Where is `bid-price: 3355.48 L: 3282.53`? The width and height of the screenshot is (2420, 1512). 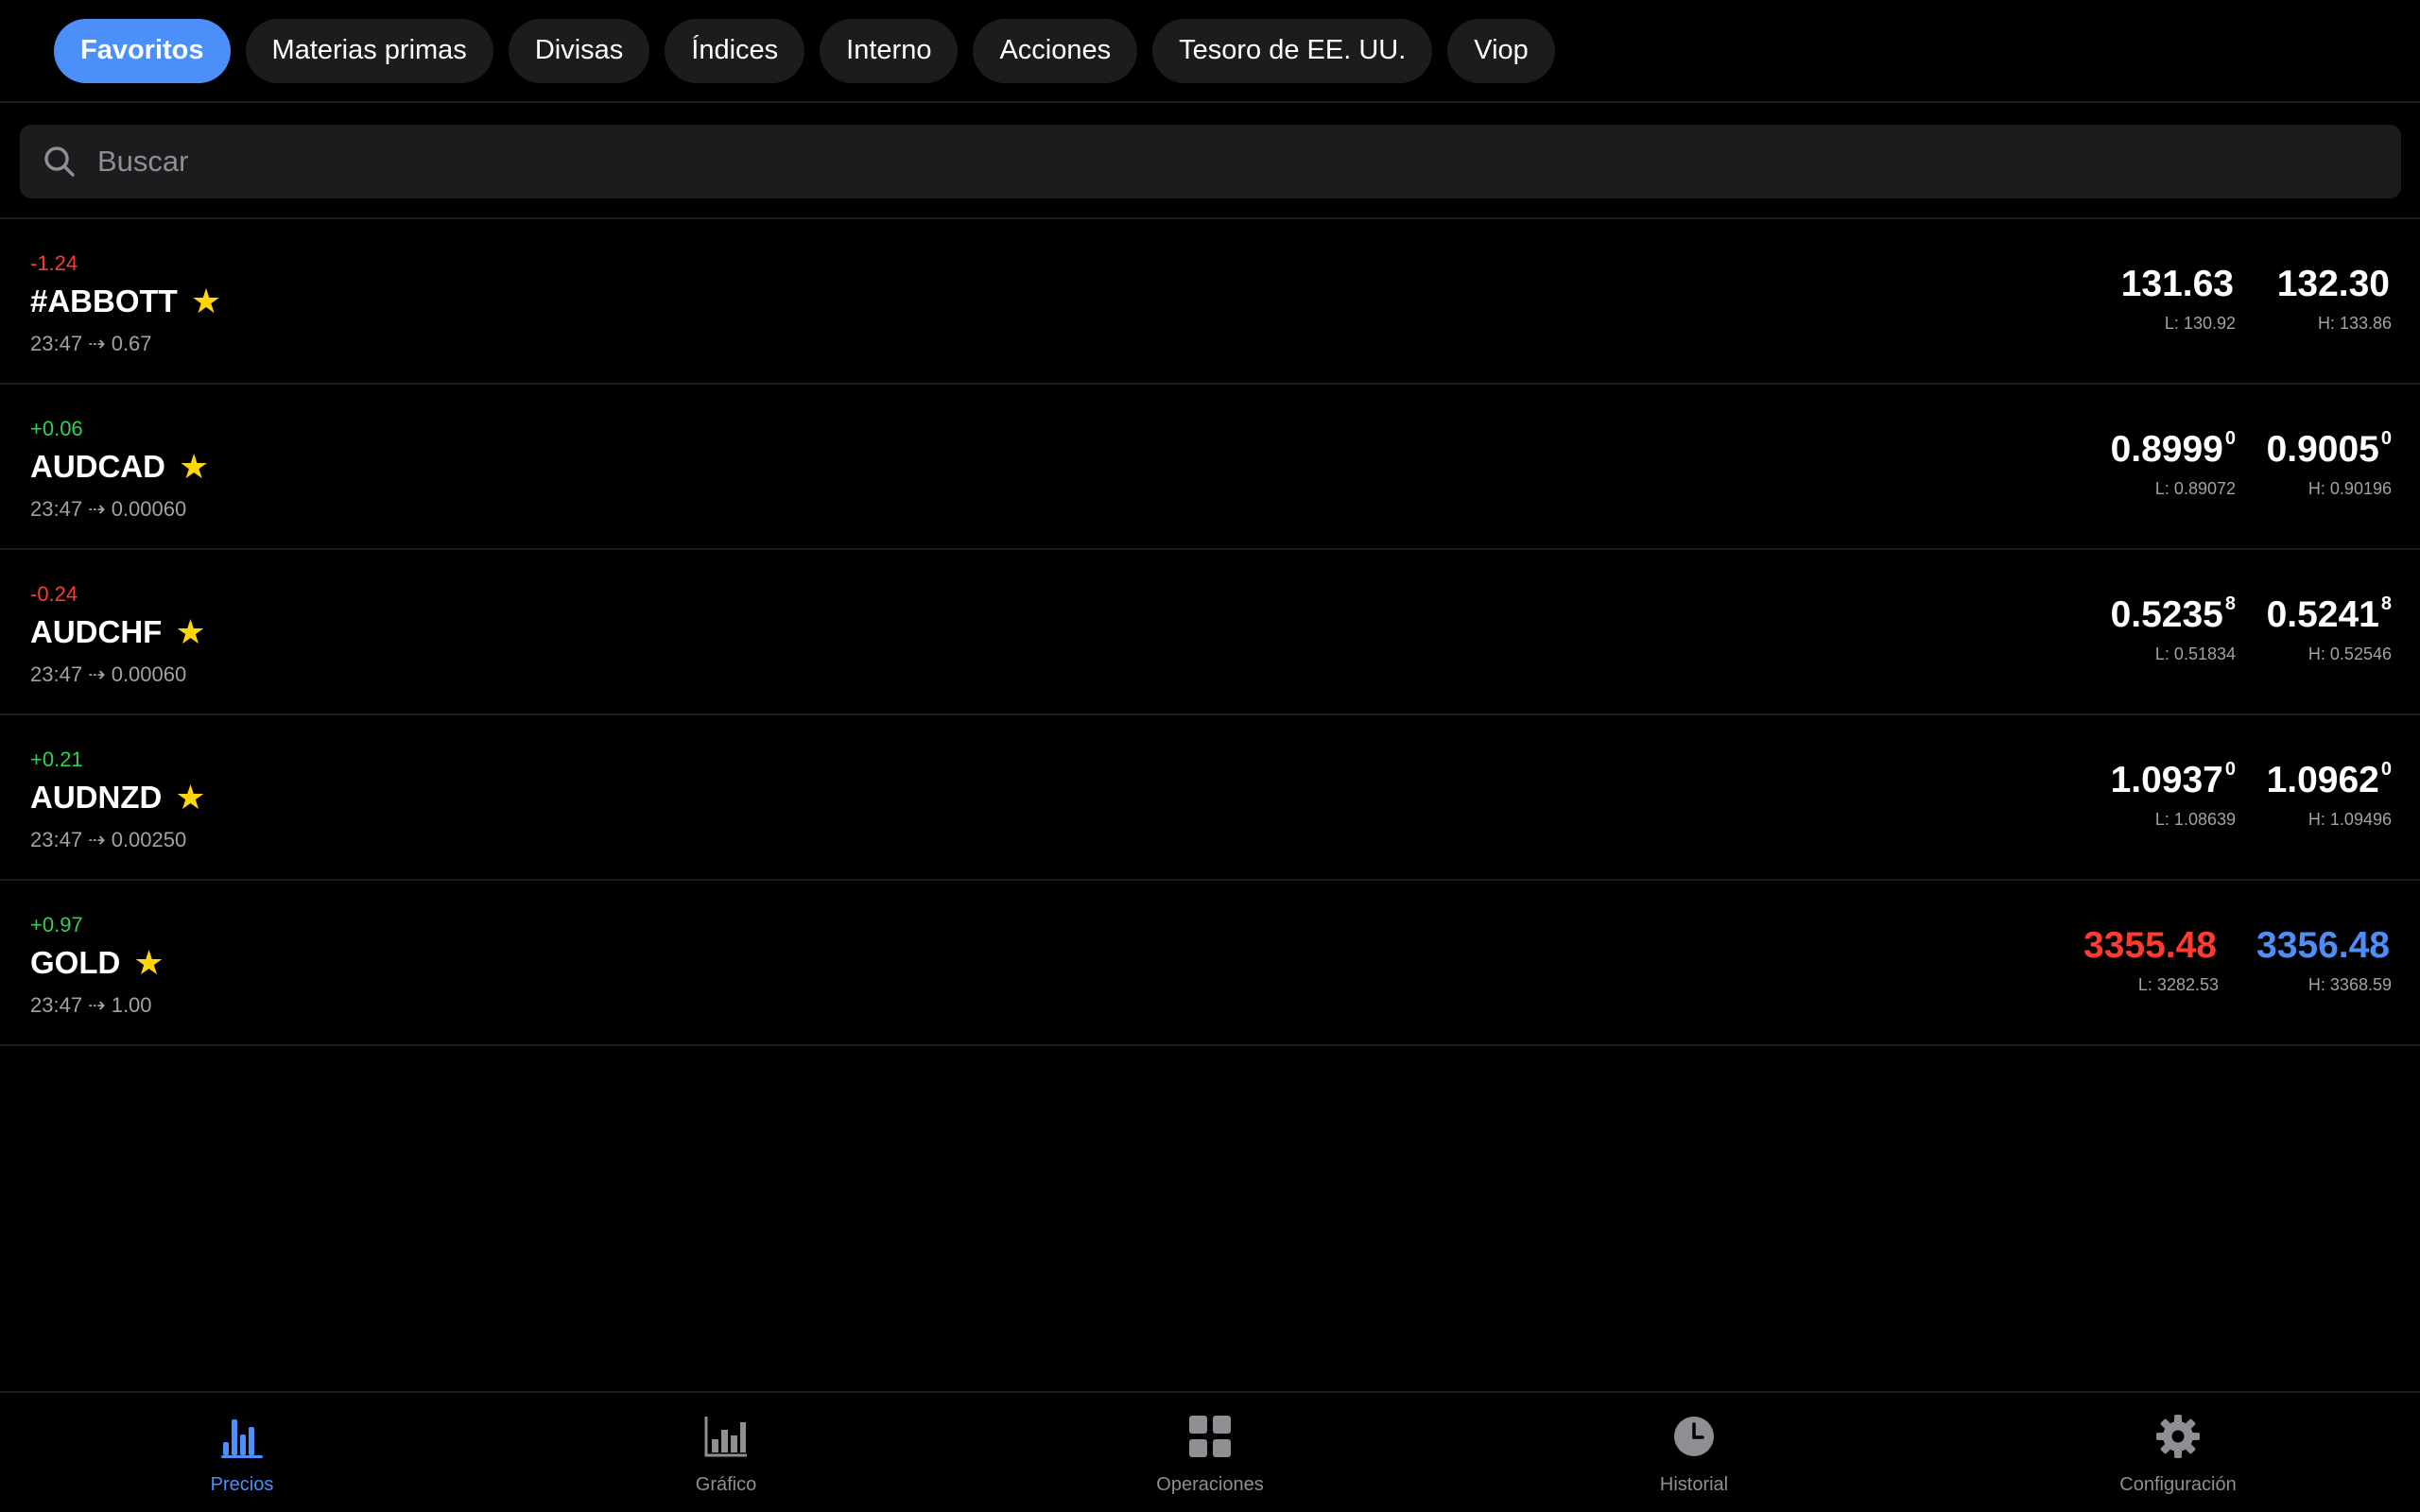
bid-price: 3355.48 L: 3282.53 is located at coordinates (2151, 961).